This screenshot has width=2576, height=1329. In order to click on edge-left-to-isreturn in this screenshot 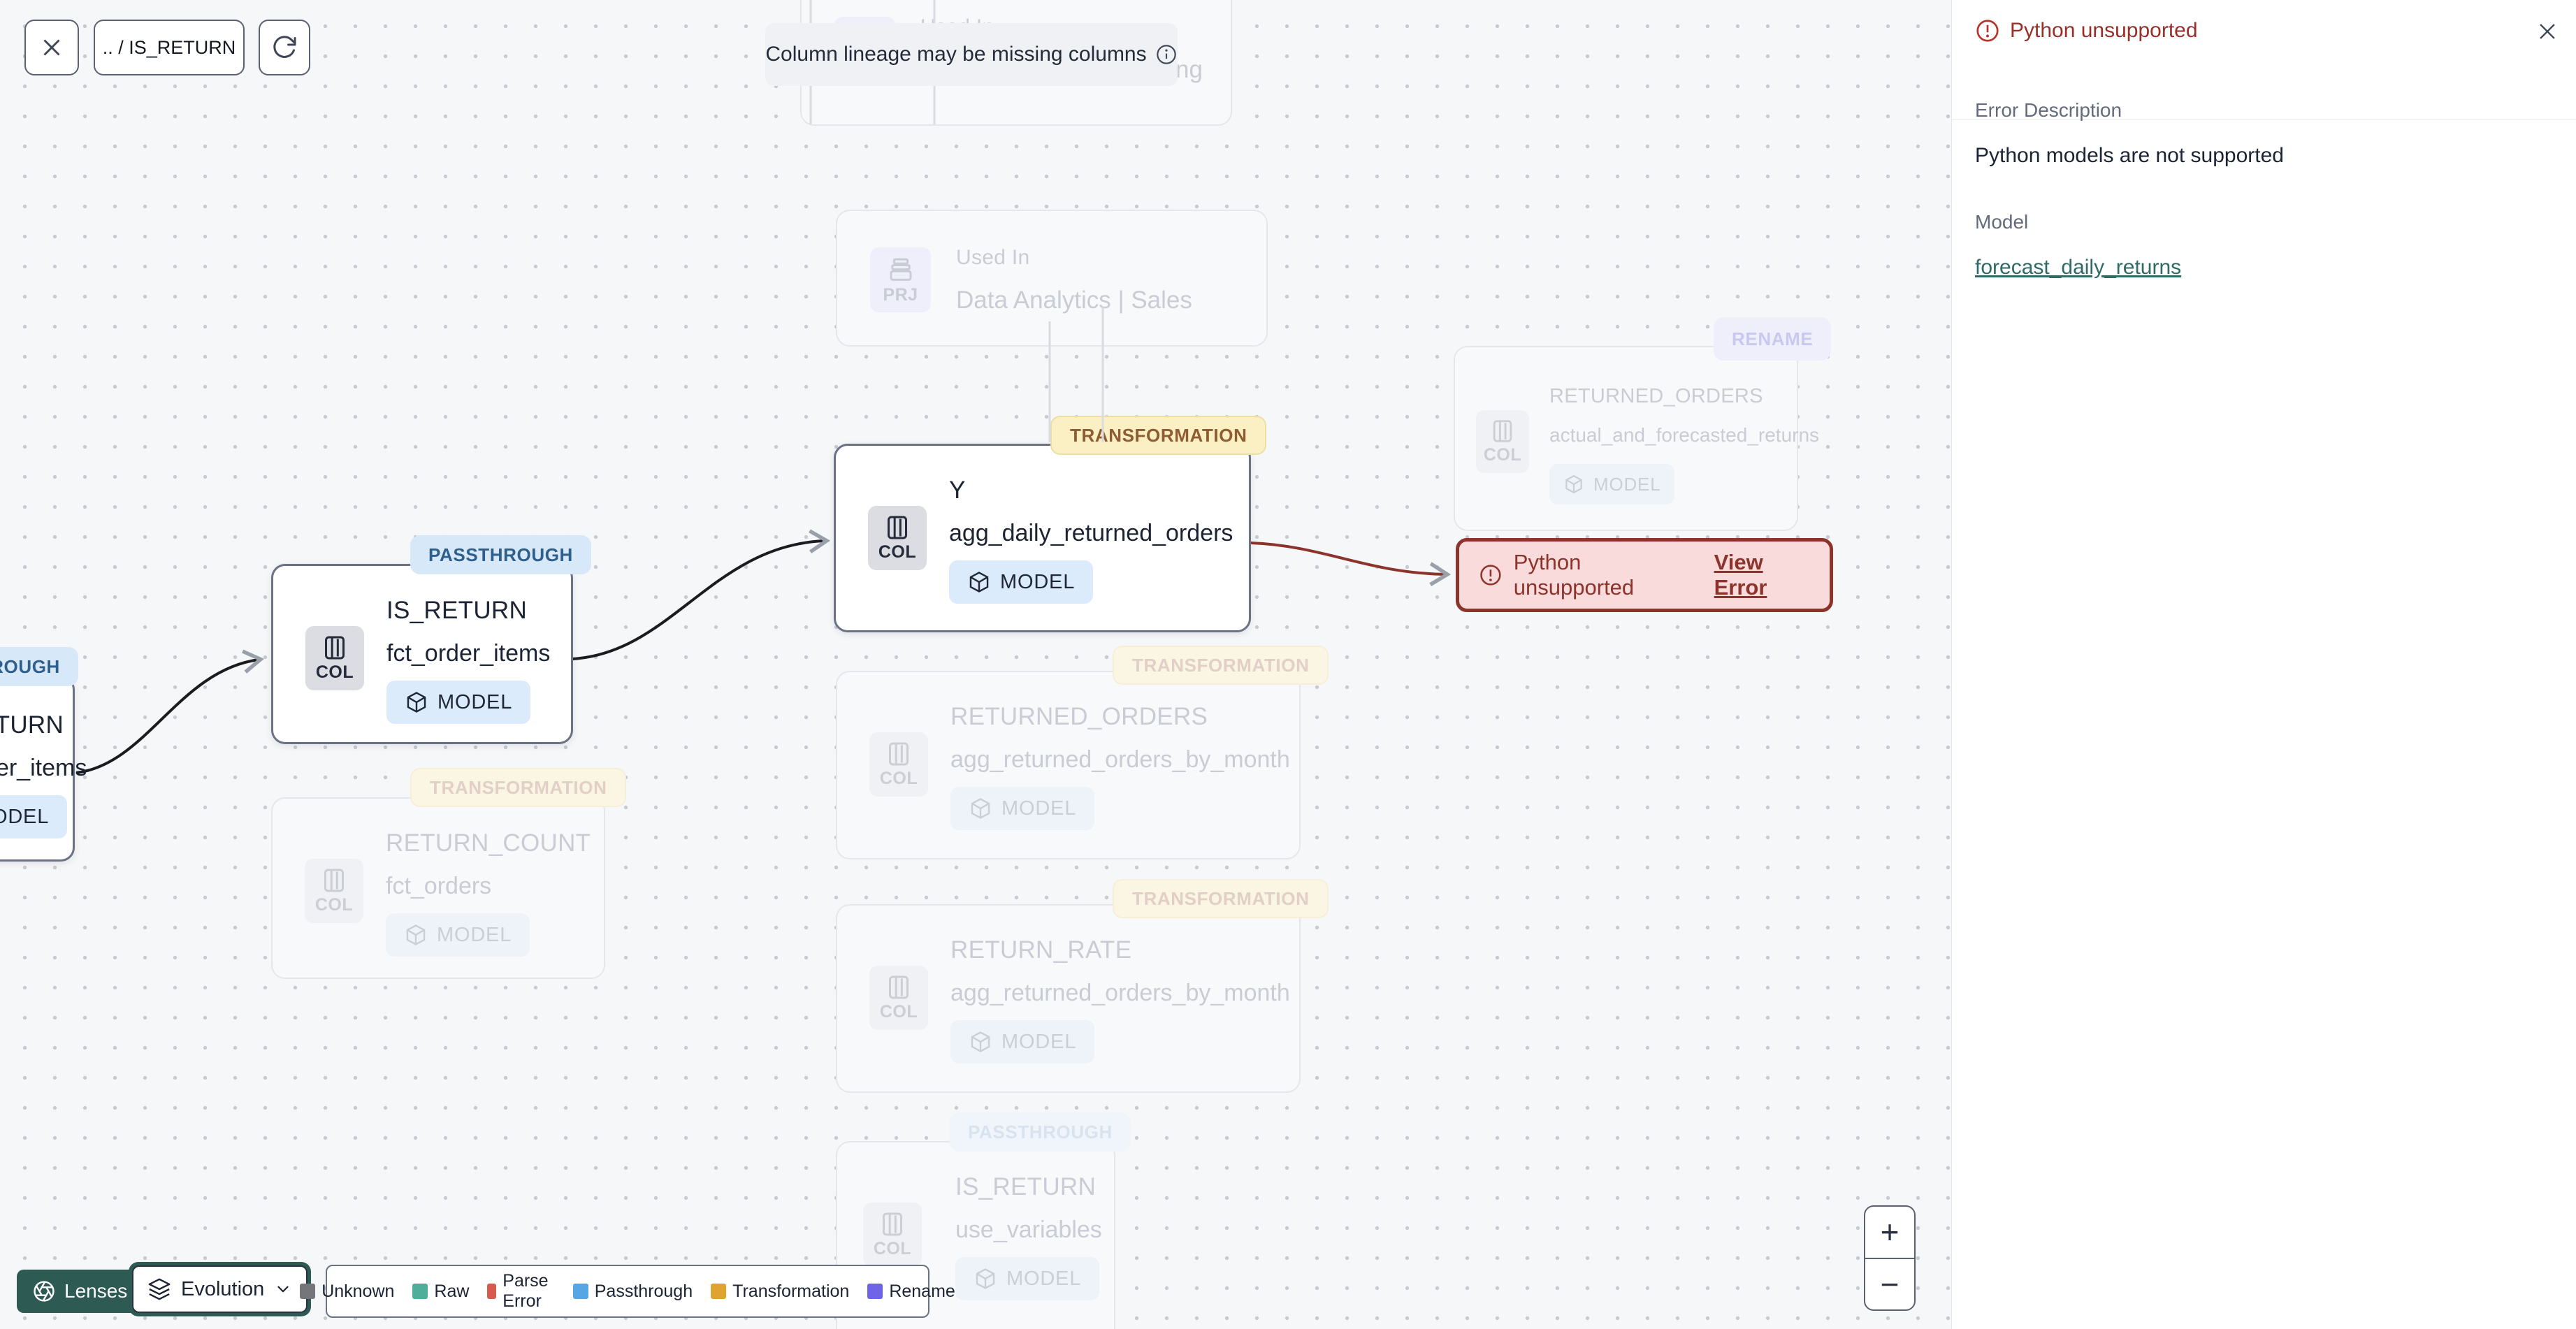, I will do `click(170, 711)`.